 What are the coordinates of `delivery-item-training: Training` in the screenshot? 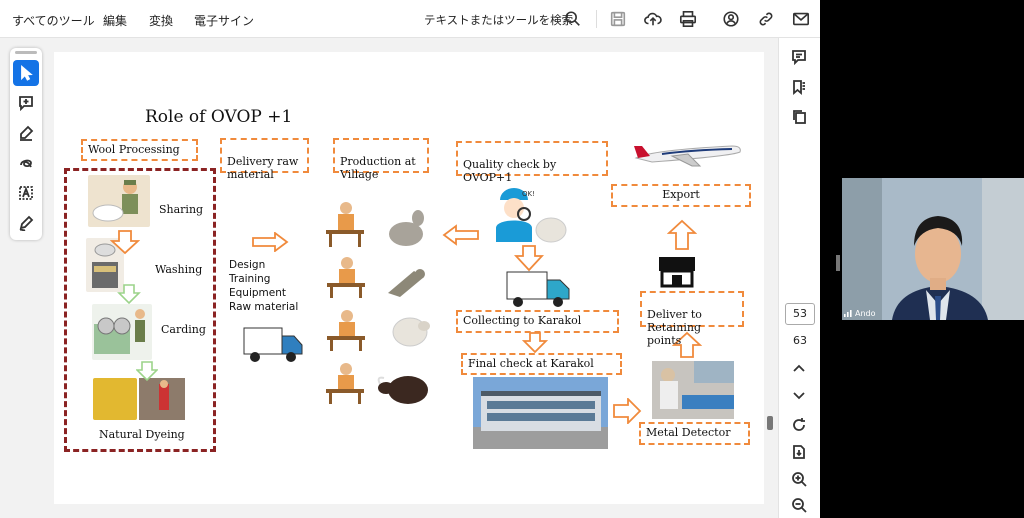 It's located at (250, 279).